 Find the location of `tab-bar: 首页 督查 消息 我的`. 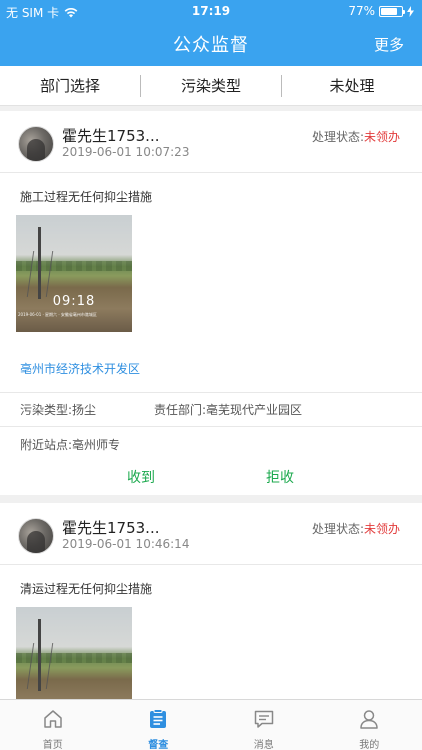

tab-bar: 首页 督查 消息 我的 is located at coordinates (211, 724).